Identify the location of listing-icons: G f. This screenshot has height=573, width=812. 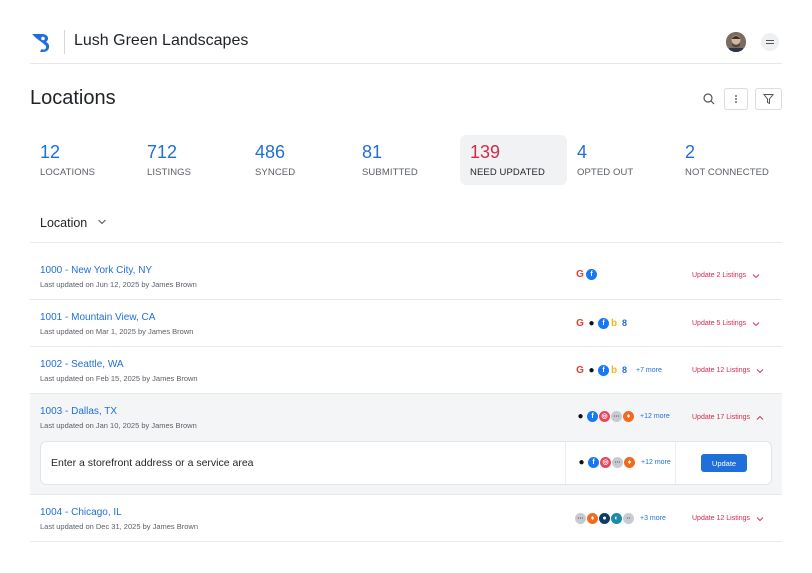
(586, 274).